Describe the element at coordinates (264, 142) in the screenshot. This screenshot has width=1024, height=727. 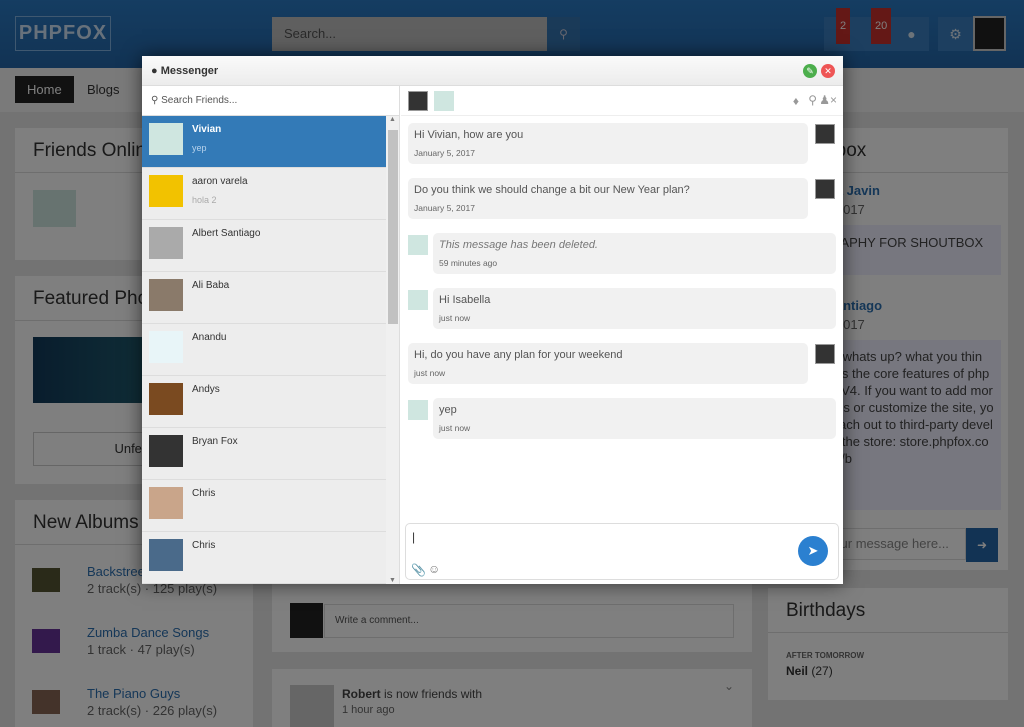
I see `friend-list-item: Vivian yep` at that location.